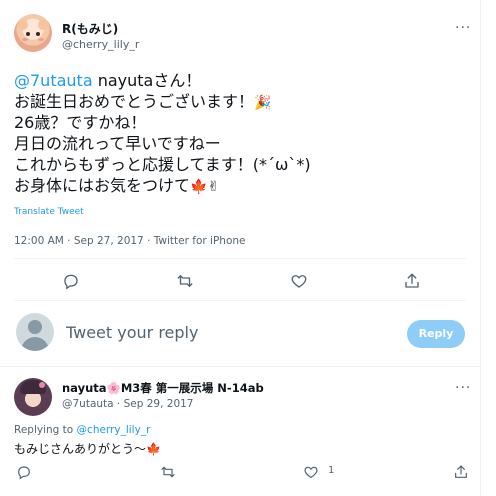 The height and width of the screenshot is (496, 496). I want to click on tweet-line-3: 26歳？ですかね！, so click(244, 122).